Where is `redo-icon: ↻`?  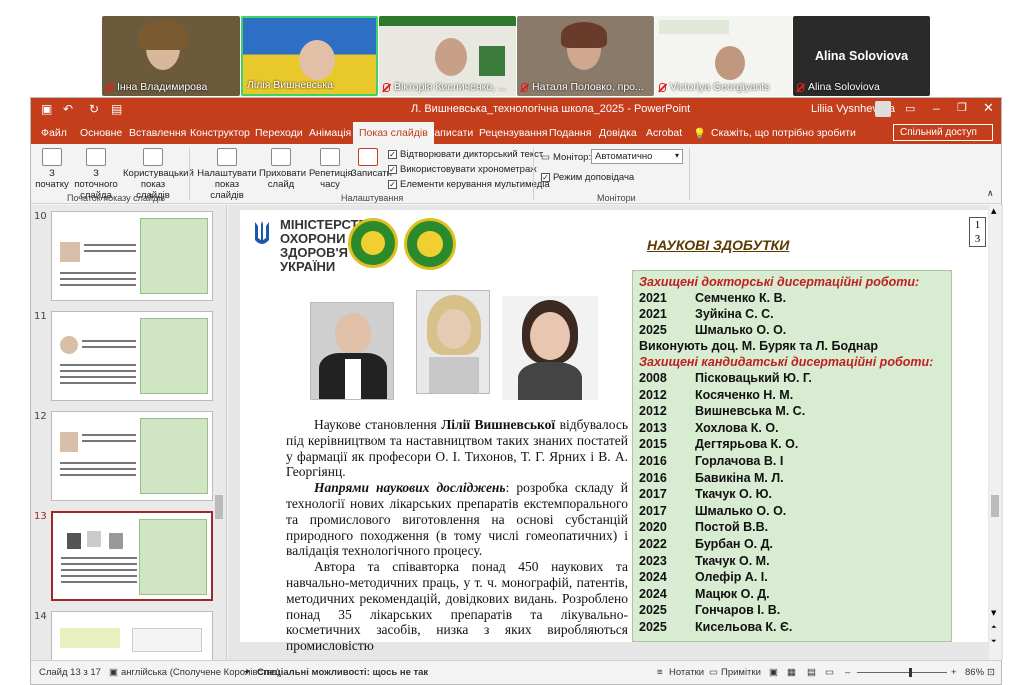 redo-icon: ↻ is located at coordinates (94, 109).